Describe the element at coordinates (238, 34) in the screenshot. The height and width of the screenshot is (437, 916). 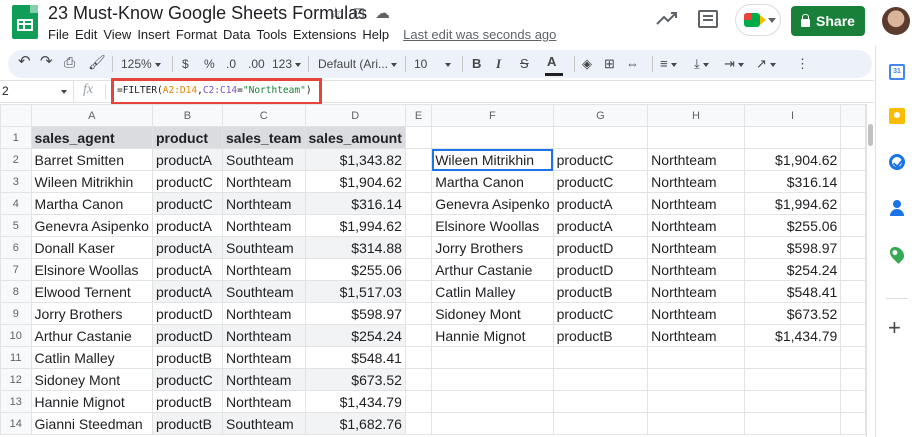
I see `menu-data: Data` at that location.